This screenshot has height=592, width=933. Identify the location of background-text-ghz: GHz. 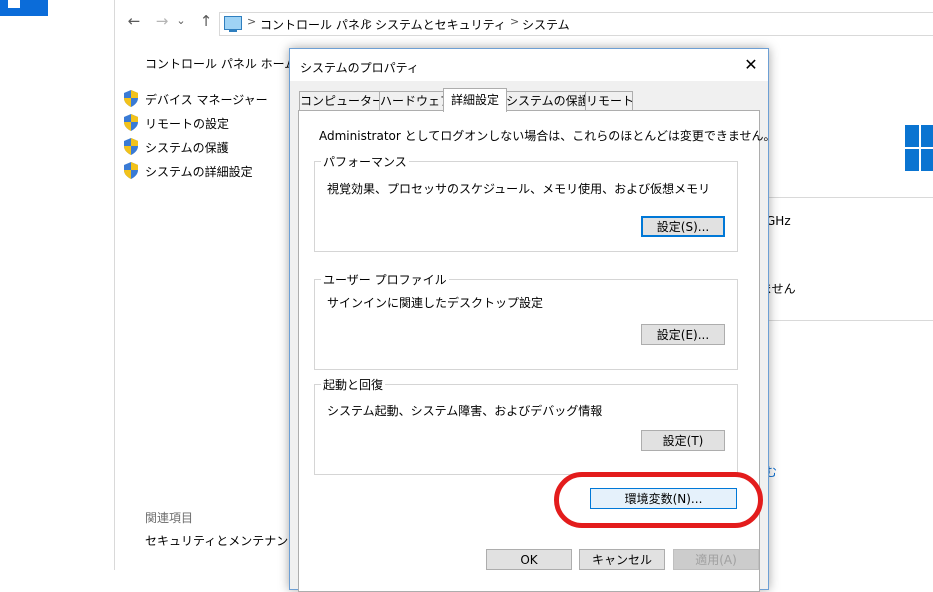
(778, 221).